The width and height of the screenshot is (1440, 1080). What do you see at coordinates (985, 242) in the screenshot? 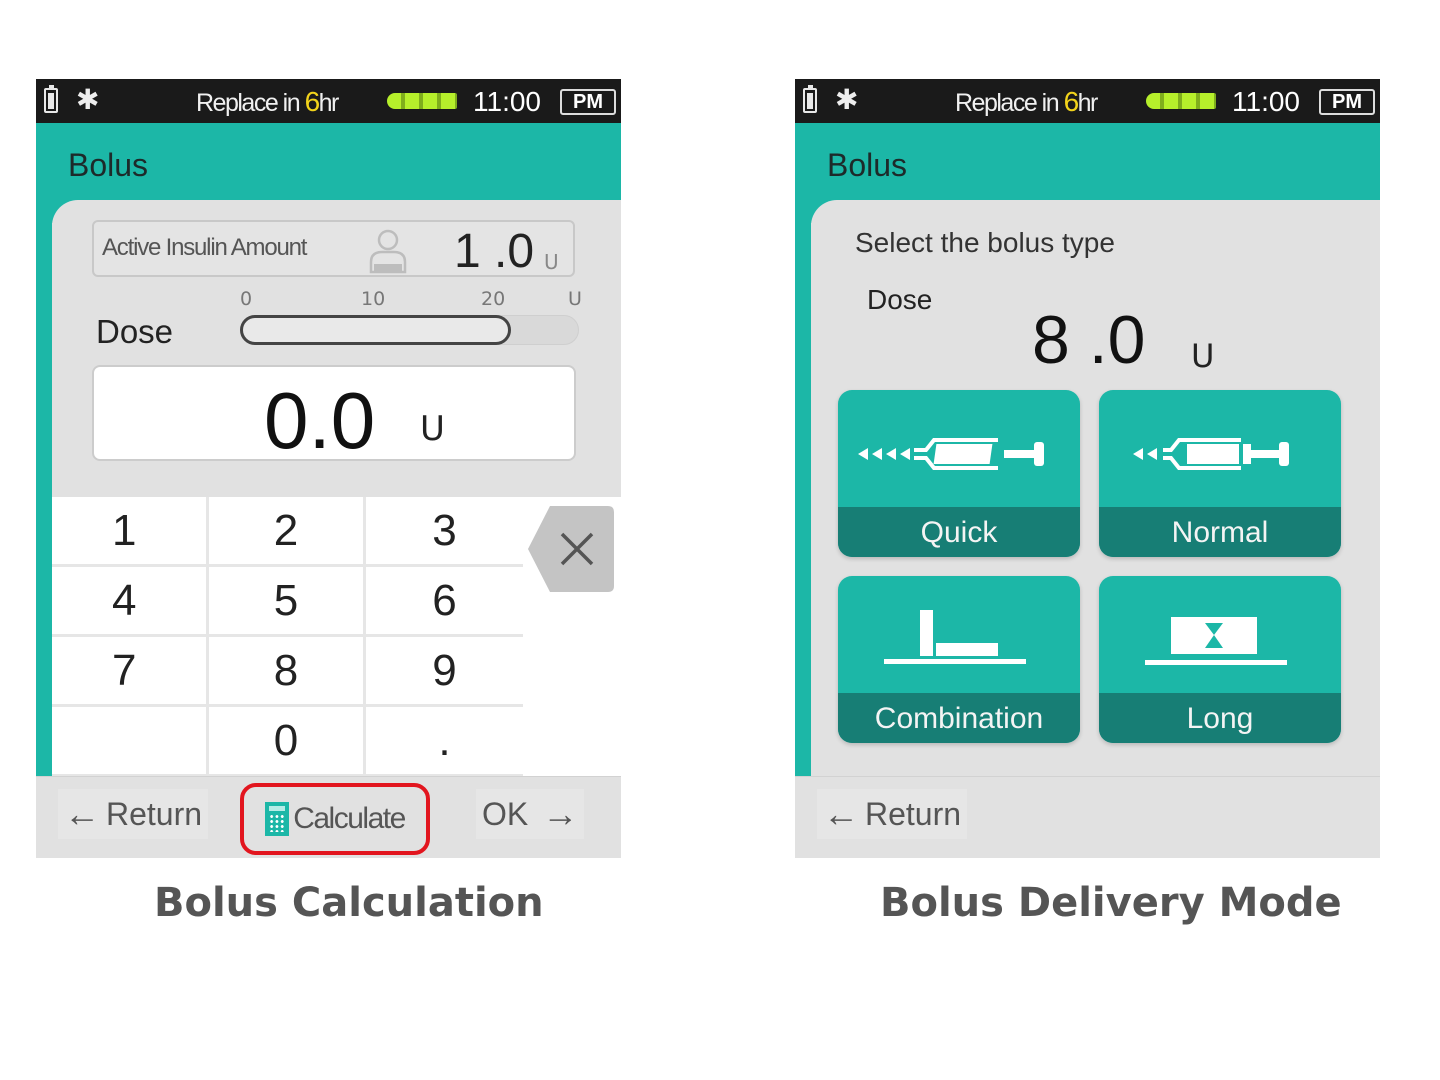
I see `select-type-heading: Select the bolus type` at bounding box center [985, 242].